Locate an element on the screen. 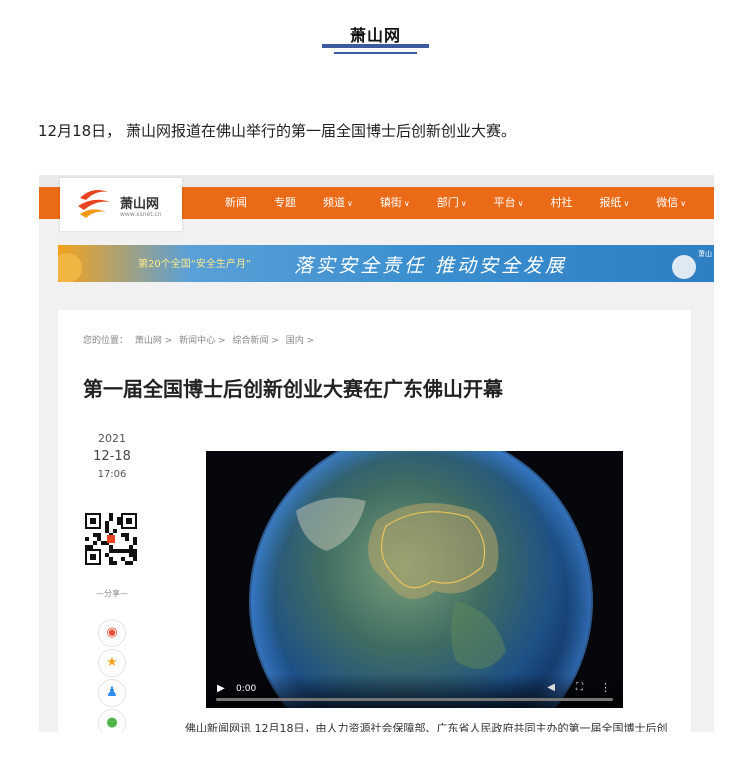 This screenshot has height=770, width=751. banner-edge-text: 萧山 is located at coordinates (705, 254).